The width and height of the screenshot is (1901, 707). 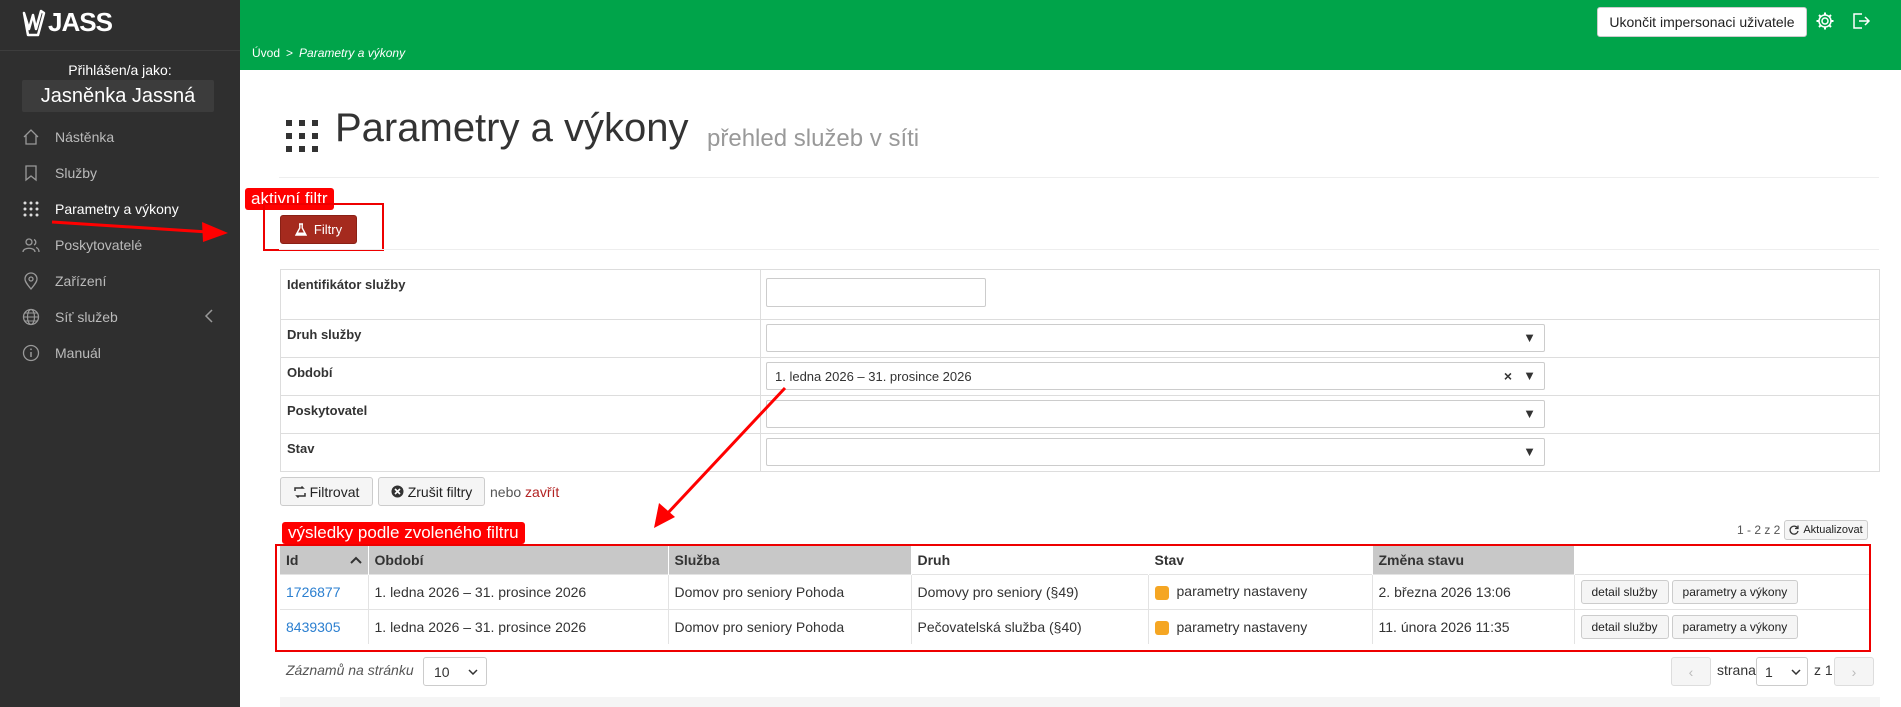 I want to click on footer-bar, so click(x=1080, y=702).